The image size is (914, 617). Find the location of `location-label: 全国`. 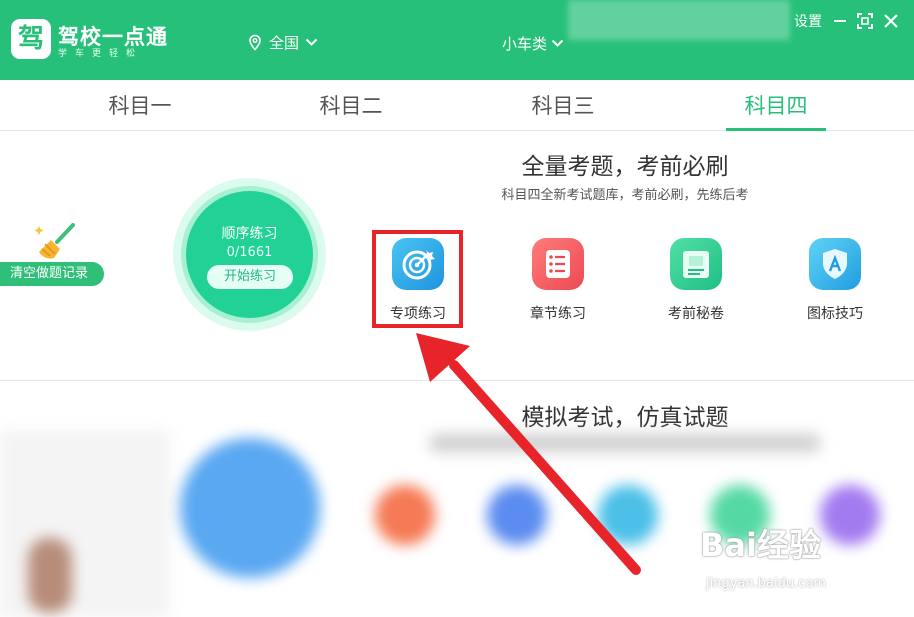

location-label: 全国 is located at coordinates (284, 43).